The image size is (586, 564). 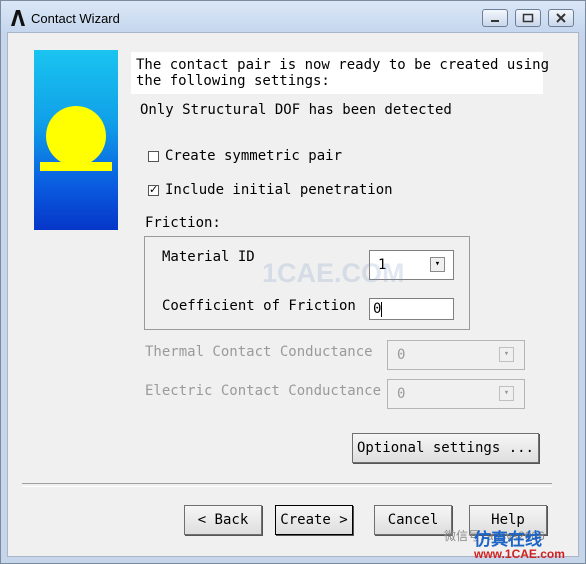 I want to click on watermark-url: www.1CAE.com, so click(x=519, y=554).